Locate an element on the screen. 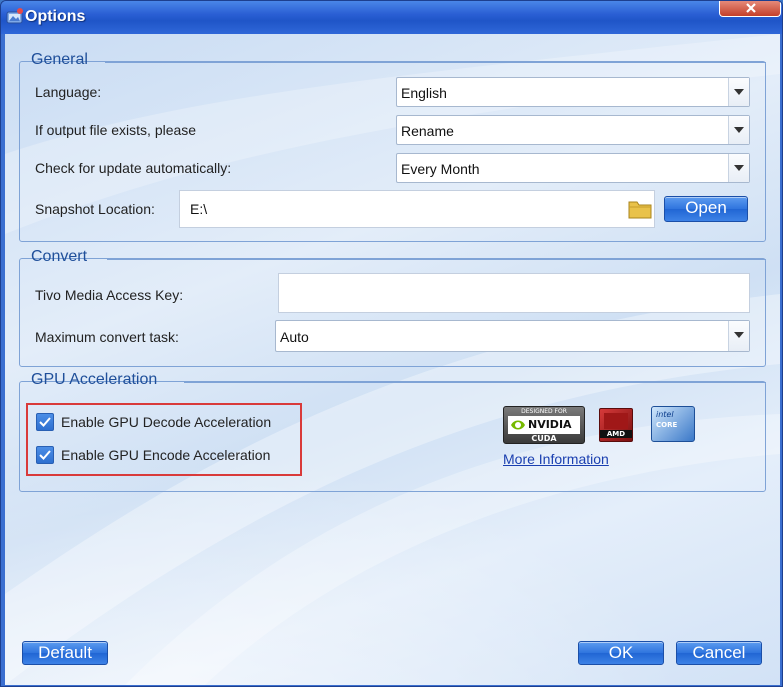  update-label: Check for update automatically: is located at coordinates (133, 168).